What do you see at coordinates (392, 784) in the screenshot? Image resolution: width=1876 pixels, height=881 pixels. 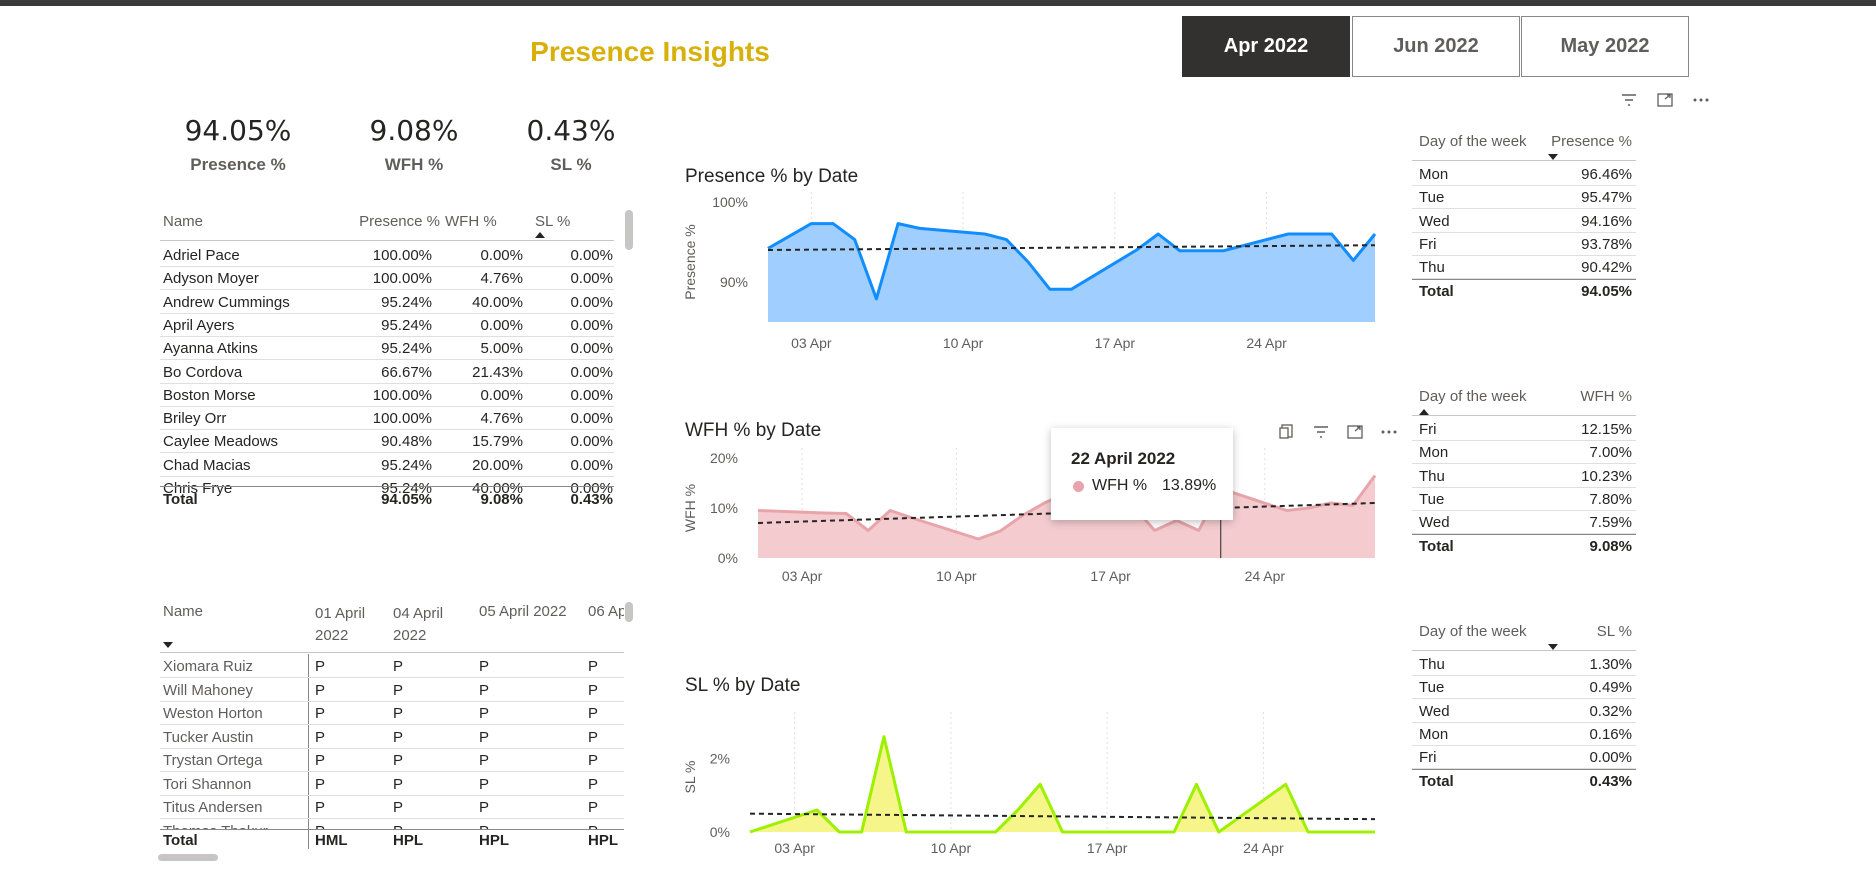 I see `matrix-row: Tori Shannon P P P P` at bounding box center [392, 784].